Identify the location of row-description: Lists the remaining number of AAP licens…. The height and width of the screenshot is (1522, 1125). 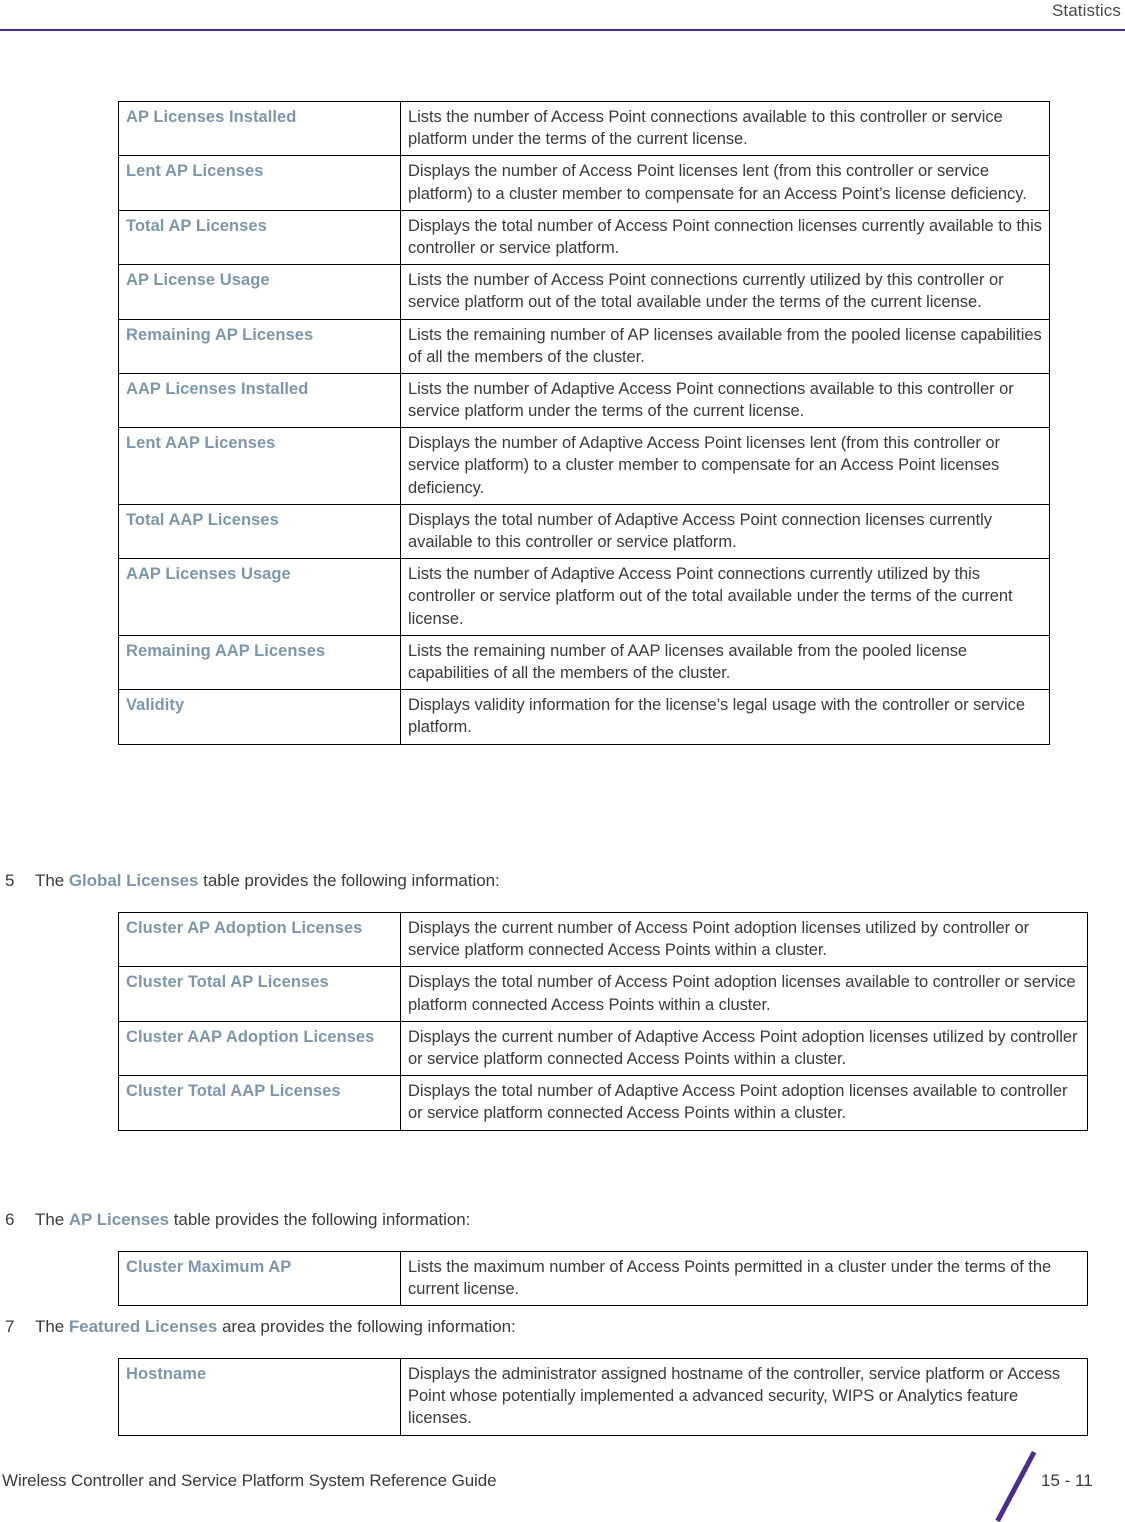
(725, 662).